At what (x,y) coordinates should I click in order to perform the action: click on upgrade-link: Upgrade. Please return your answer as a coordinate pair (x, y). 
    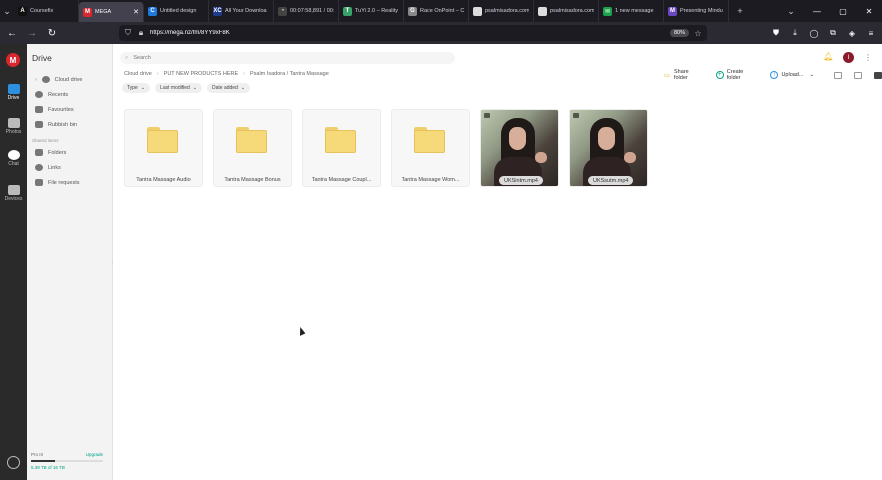
    Looking at the image, I should click on (94, 454).